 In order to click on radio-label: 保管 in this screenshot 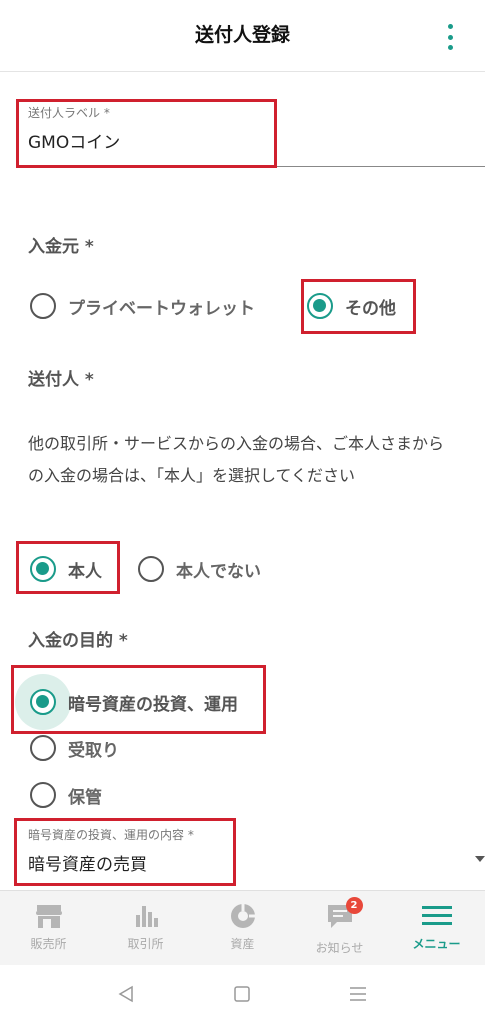, I will do `click(85, 797)`.